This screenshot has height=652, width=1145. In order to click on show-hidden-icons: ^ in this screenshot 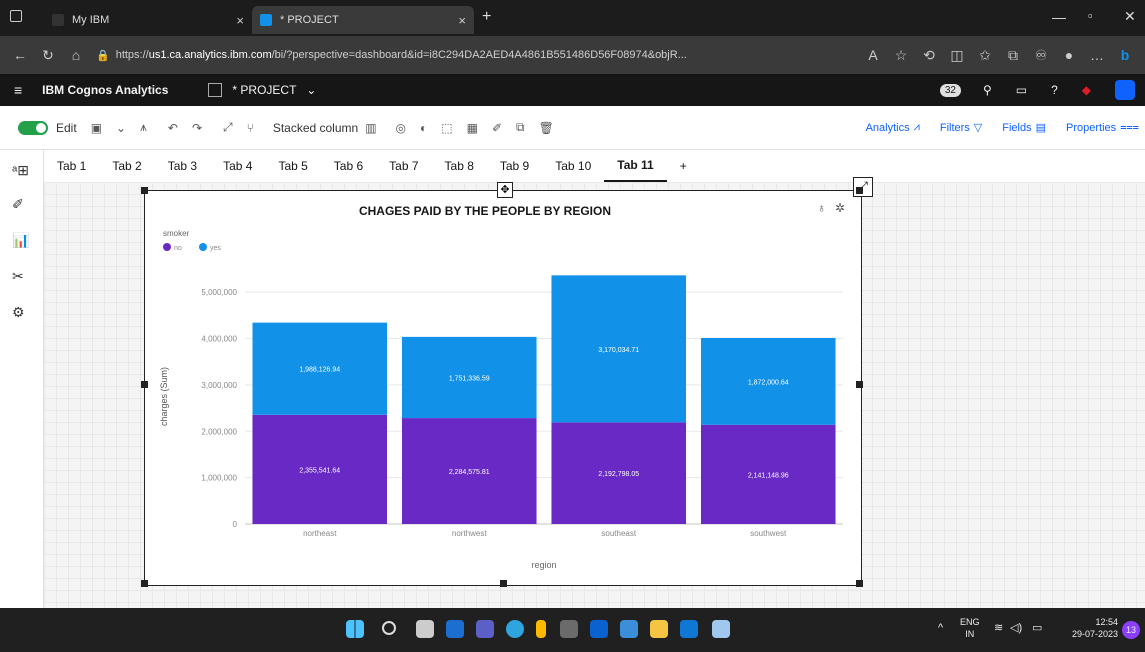, I will do `click(940, 628)`.